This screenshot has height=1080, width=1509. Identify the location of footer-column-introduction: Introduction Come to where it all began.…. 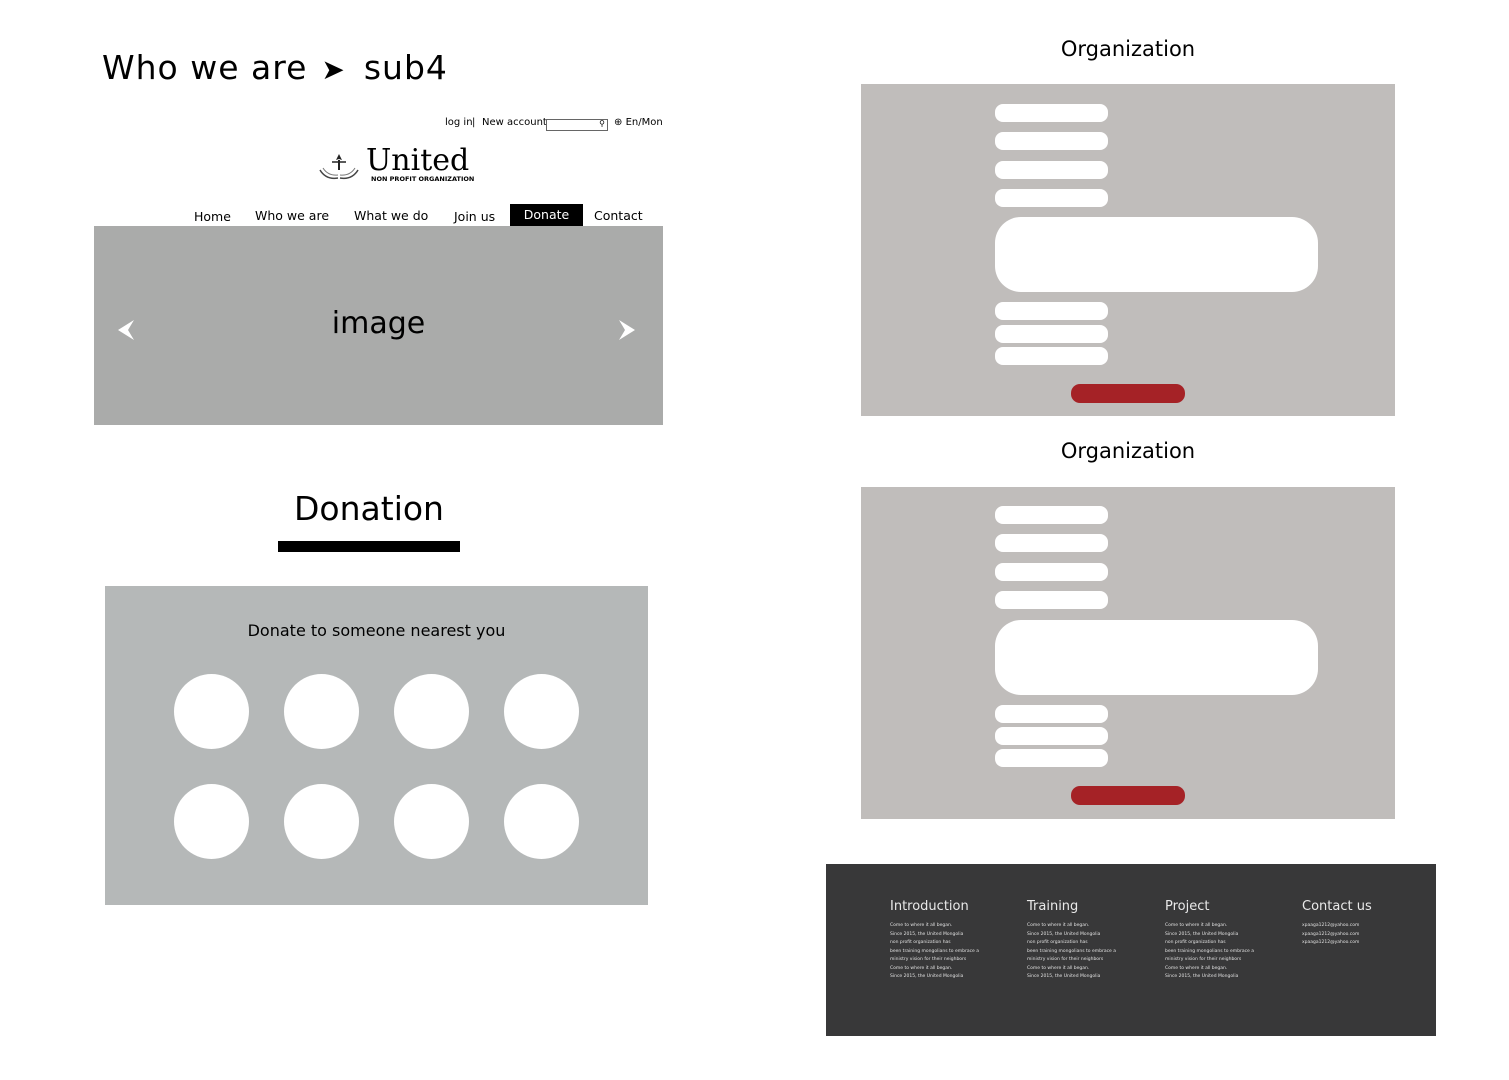
(957, 940).